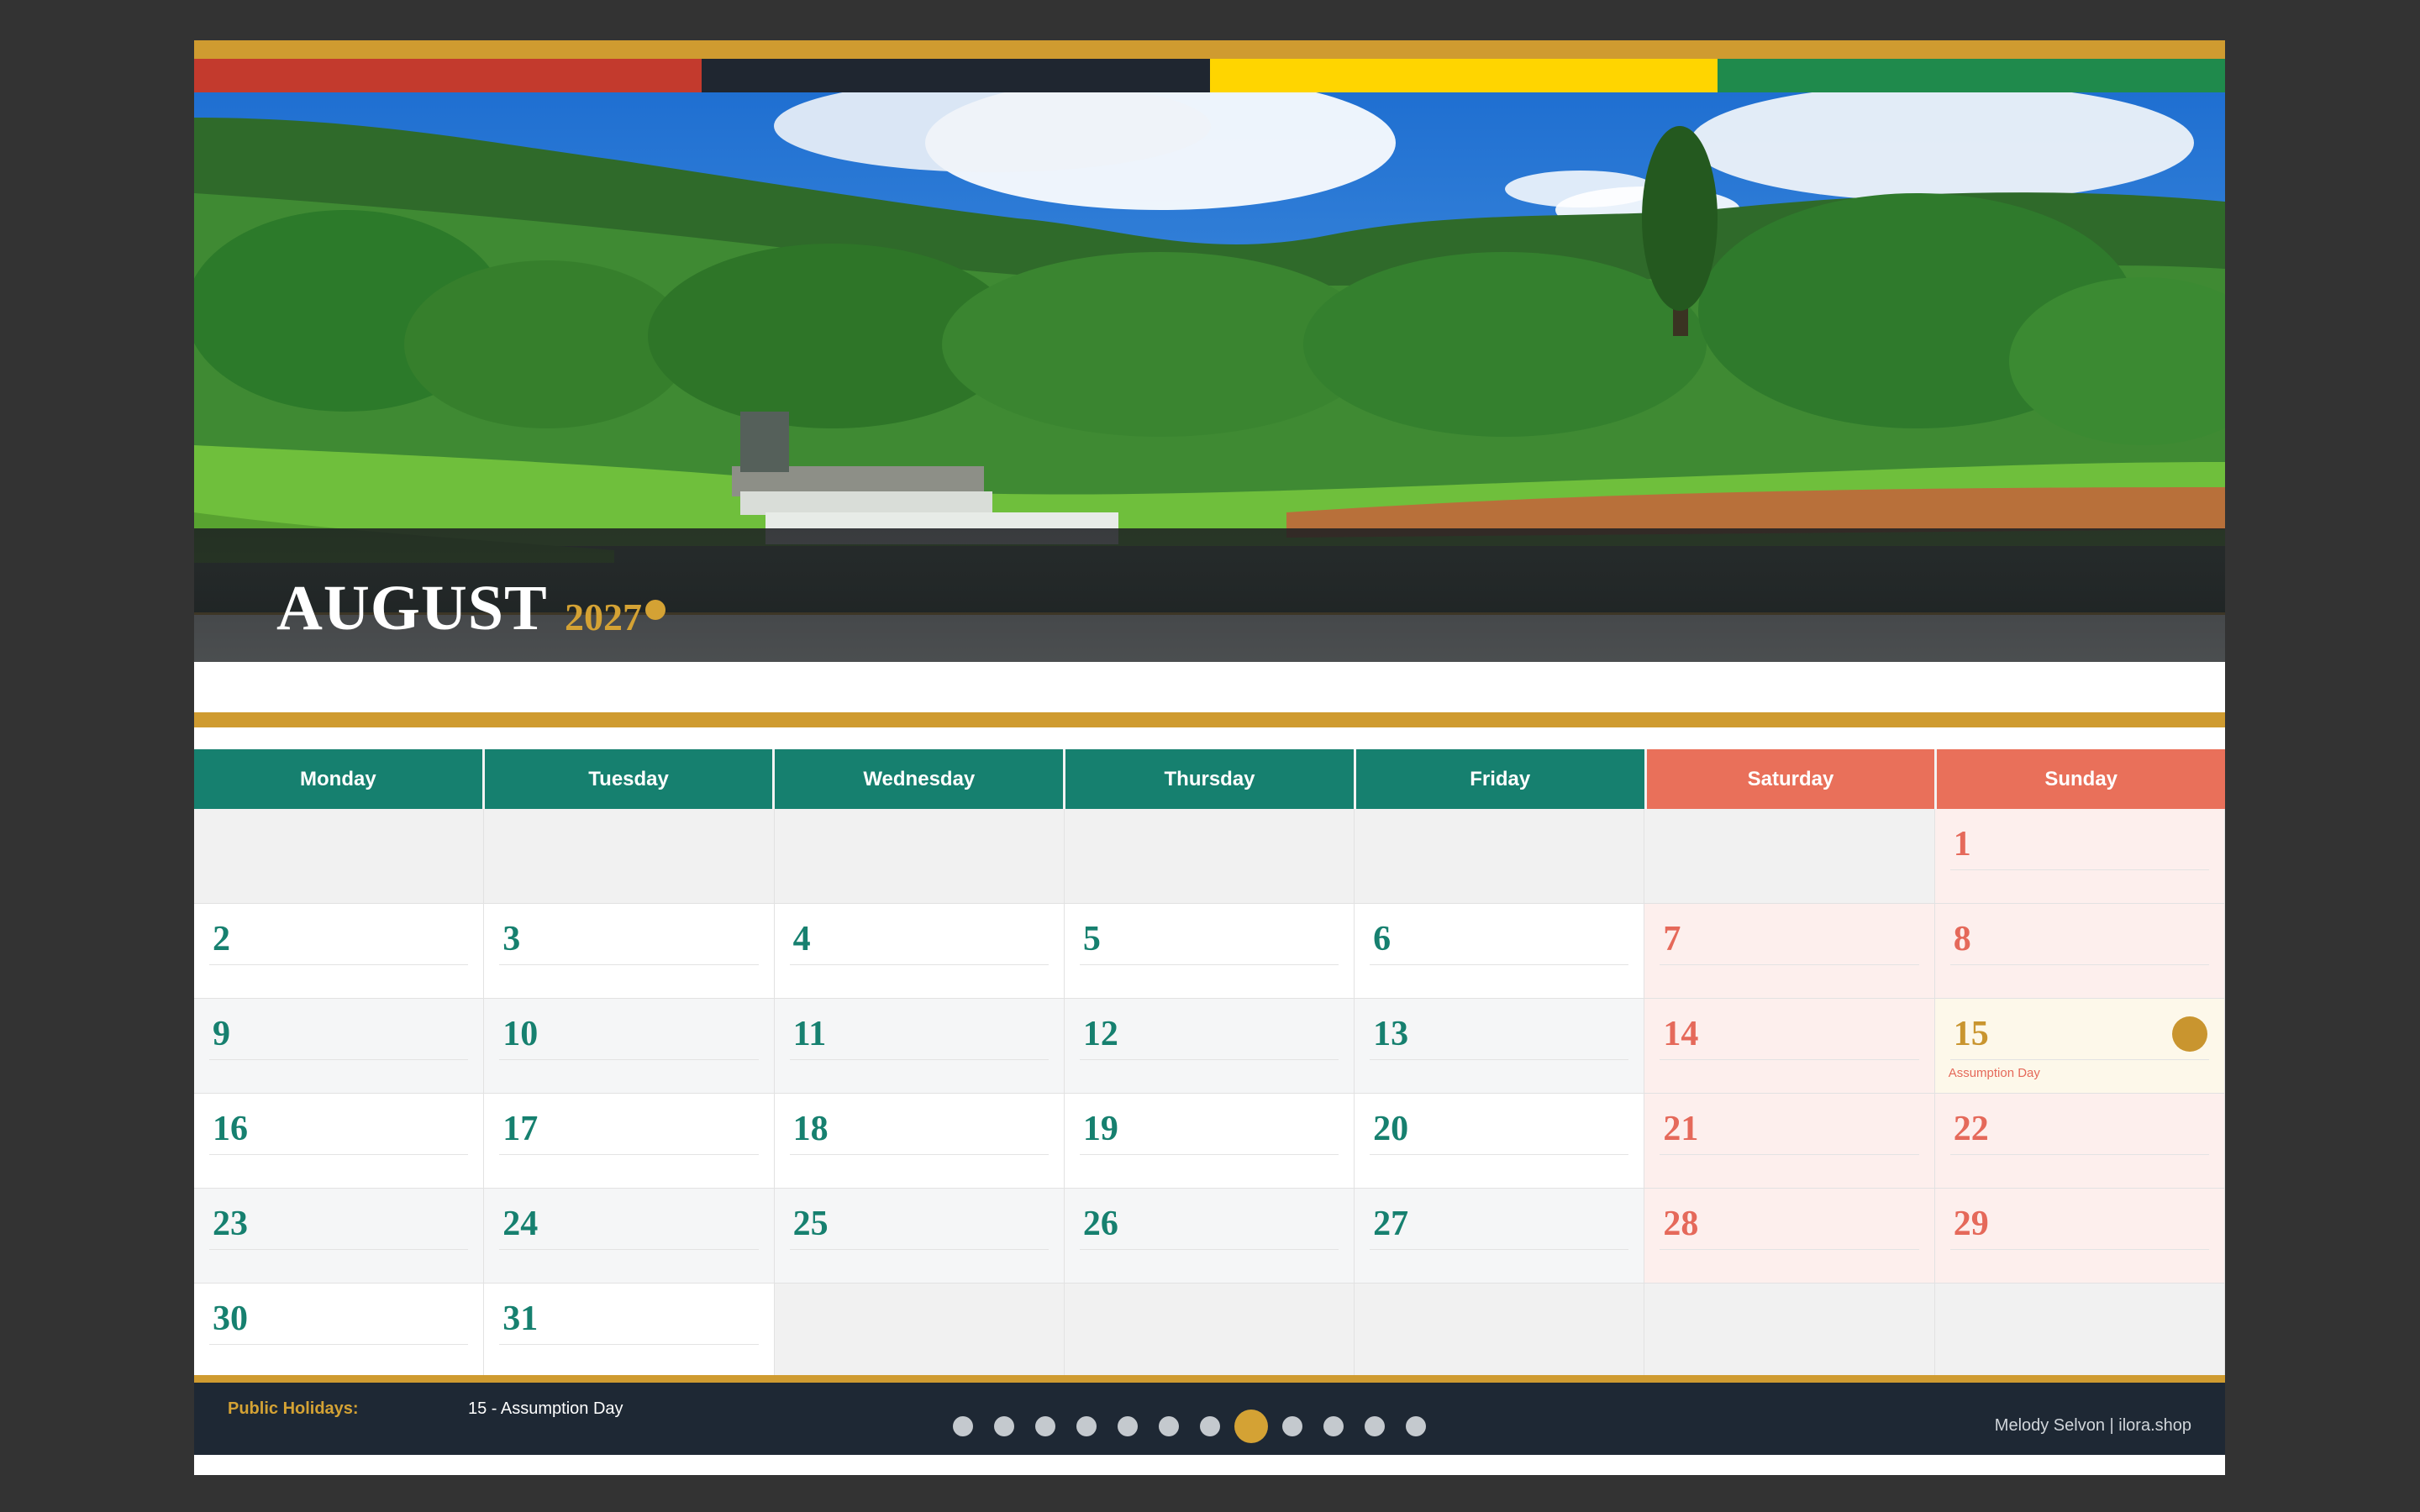  I want to click on year-label: 2027, so click(603, 617).